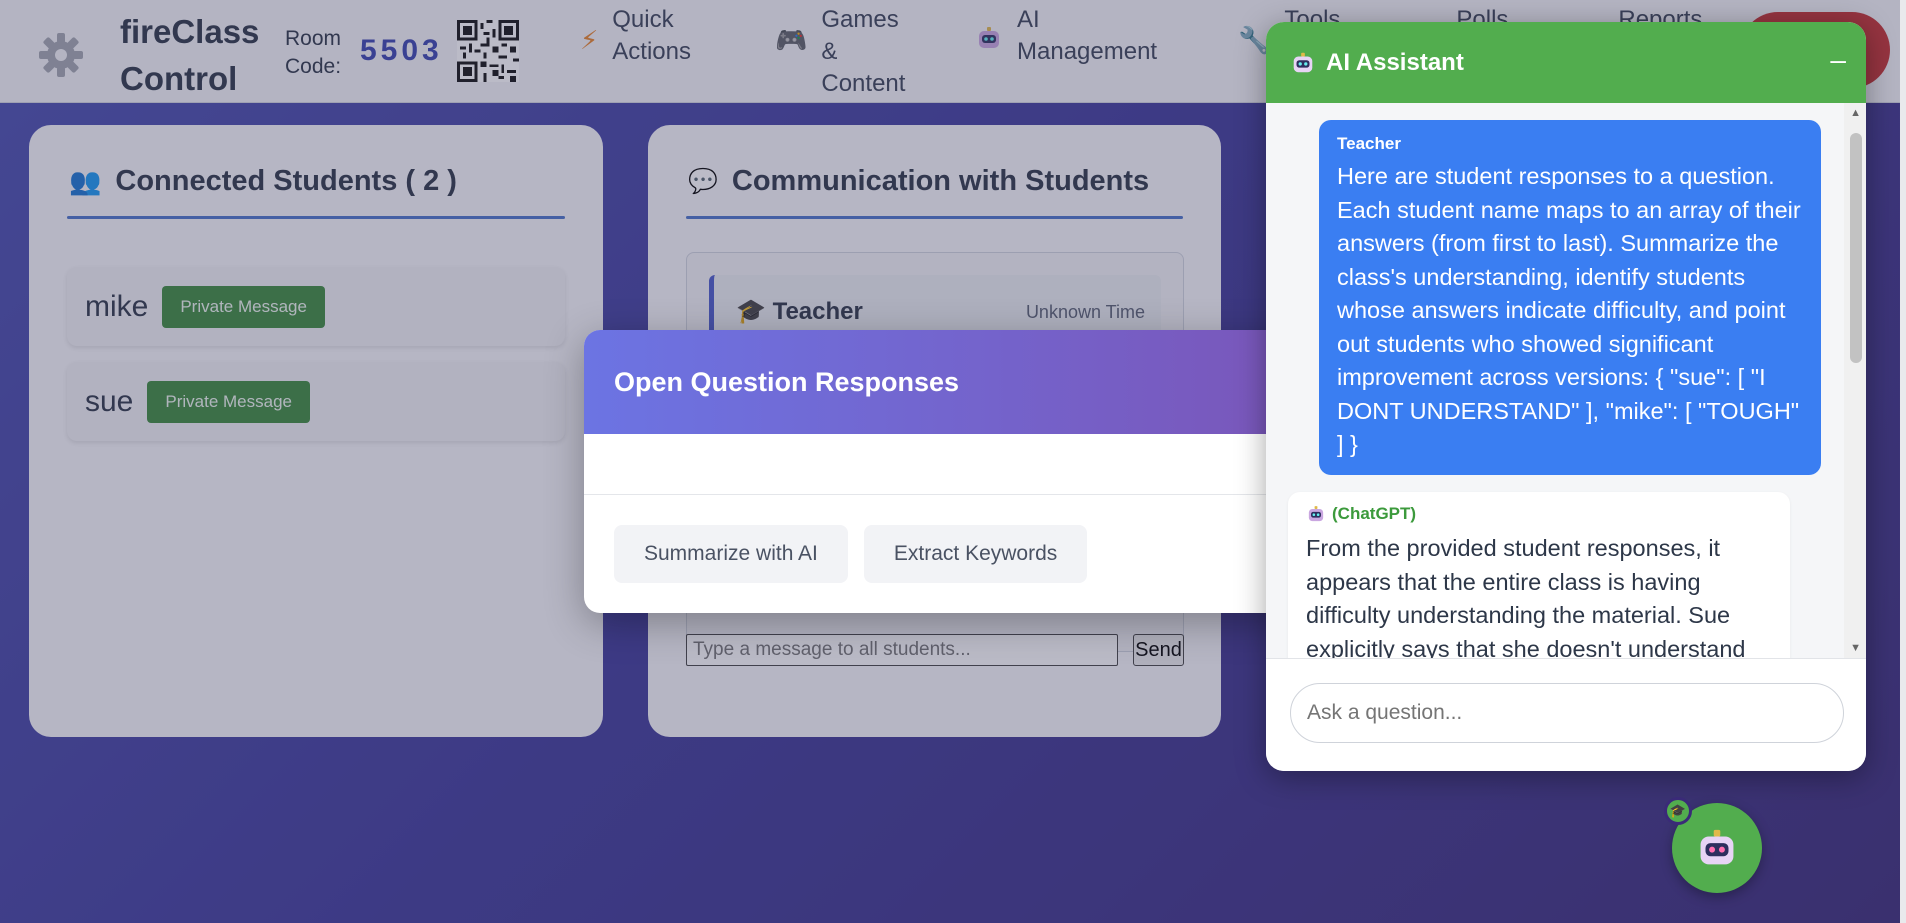 The image size is (1906, 923). What do you see at coordinates (1855, 380) in the screenshot?
I see `chat-scrollbar: ▲ ▼` at bounding box center [1855, 380].